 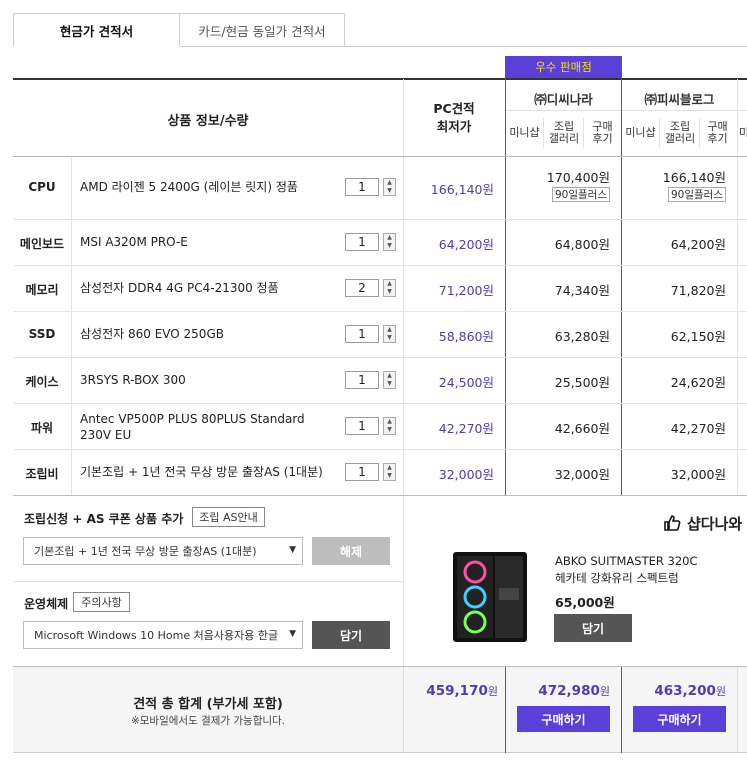 I want to click on vendor2-name: ㈜피씨블로그, so click(x=679, y=99).